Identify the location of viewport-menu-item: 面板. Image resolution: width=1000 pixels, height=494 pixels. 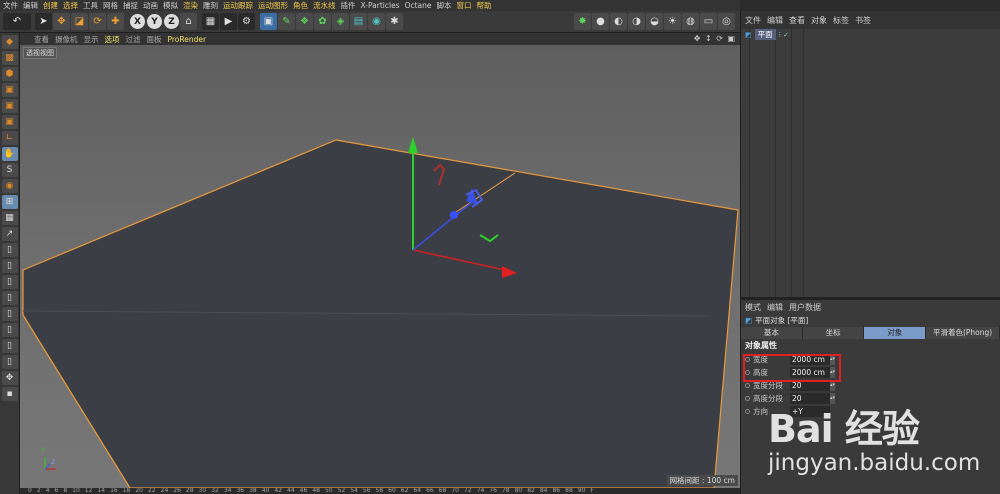
(154, 39).